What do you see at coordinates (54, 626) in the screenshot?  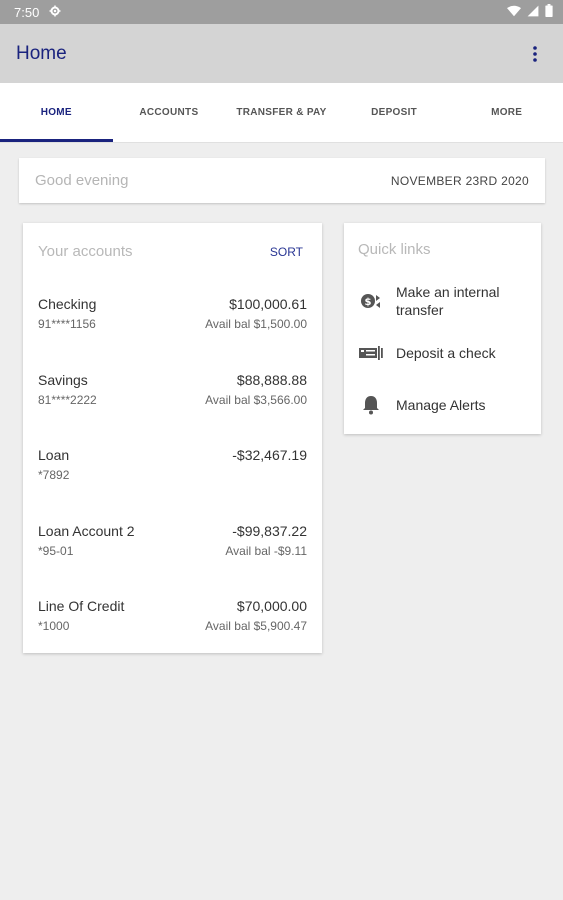 I see `account-number: *1000` at bounding box center [54, 626].